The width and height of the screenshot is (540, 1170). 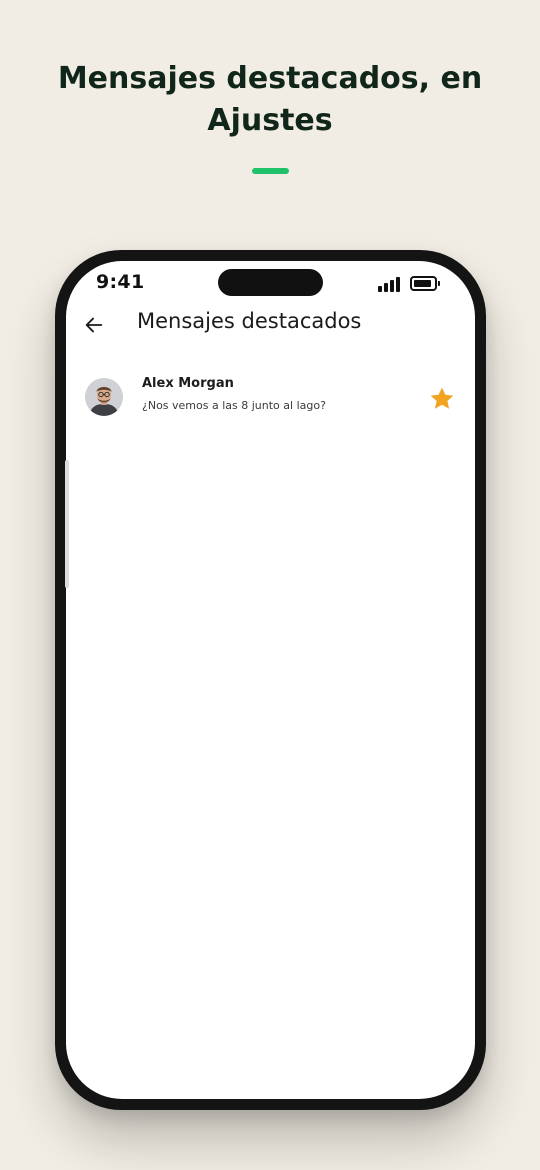 What do you see at coordinates (188, 383) in the screenshot?
I see `sender-name: Alex Morgan` at bounding box center [188, 383].